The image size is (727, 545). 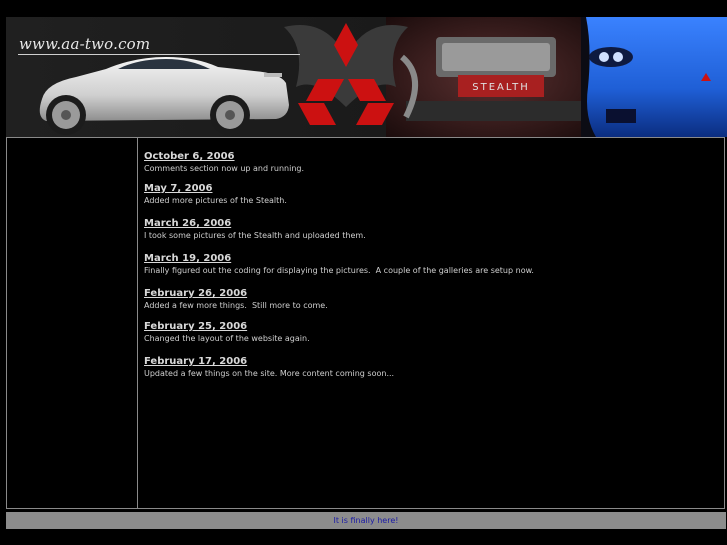 I want to click on engine-bay-image: STEALTH, so click(x=491, y=77).